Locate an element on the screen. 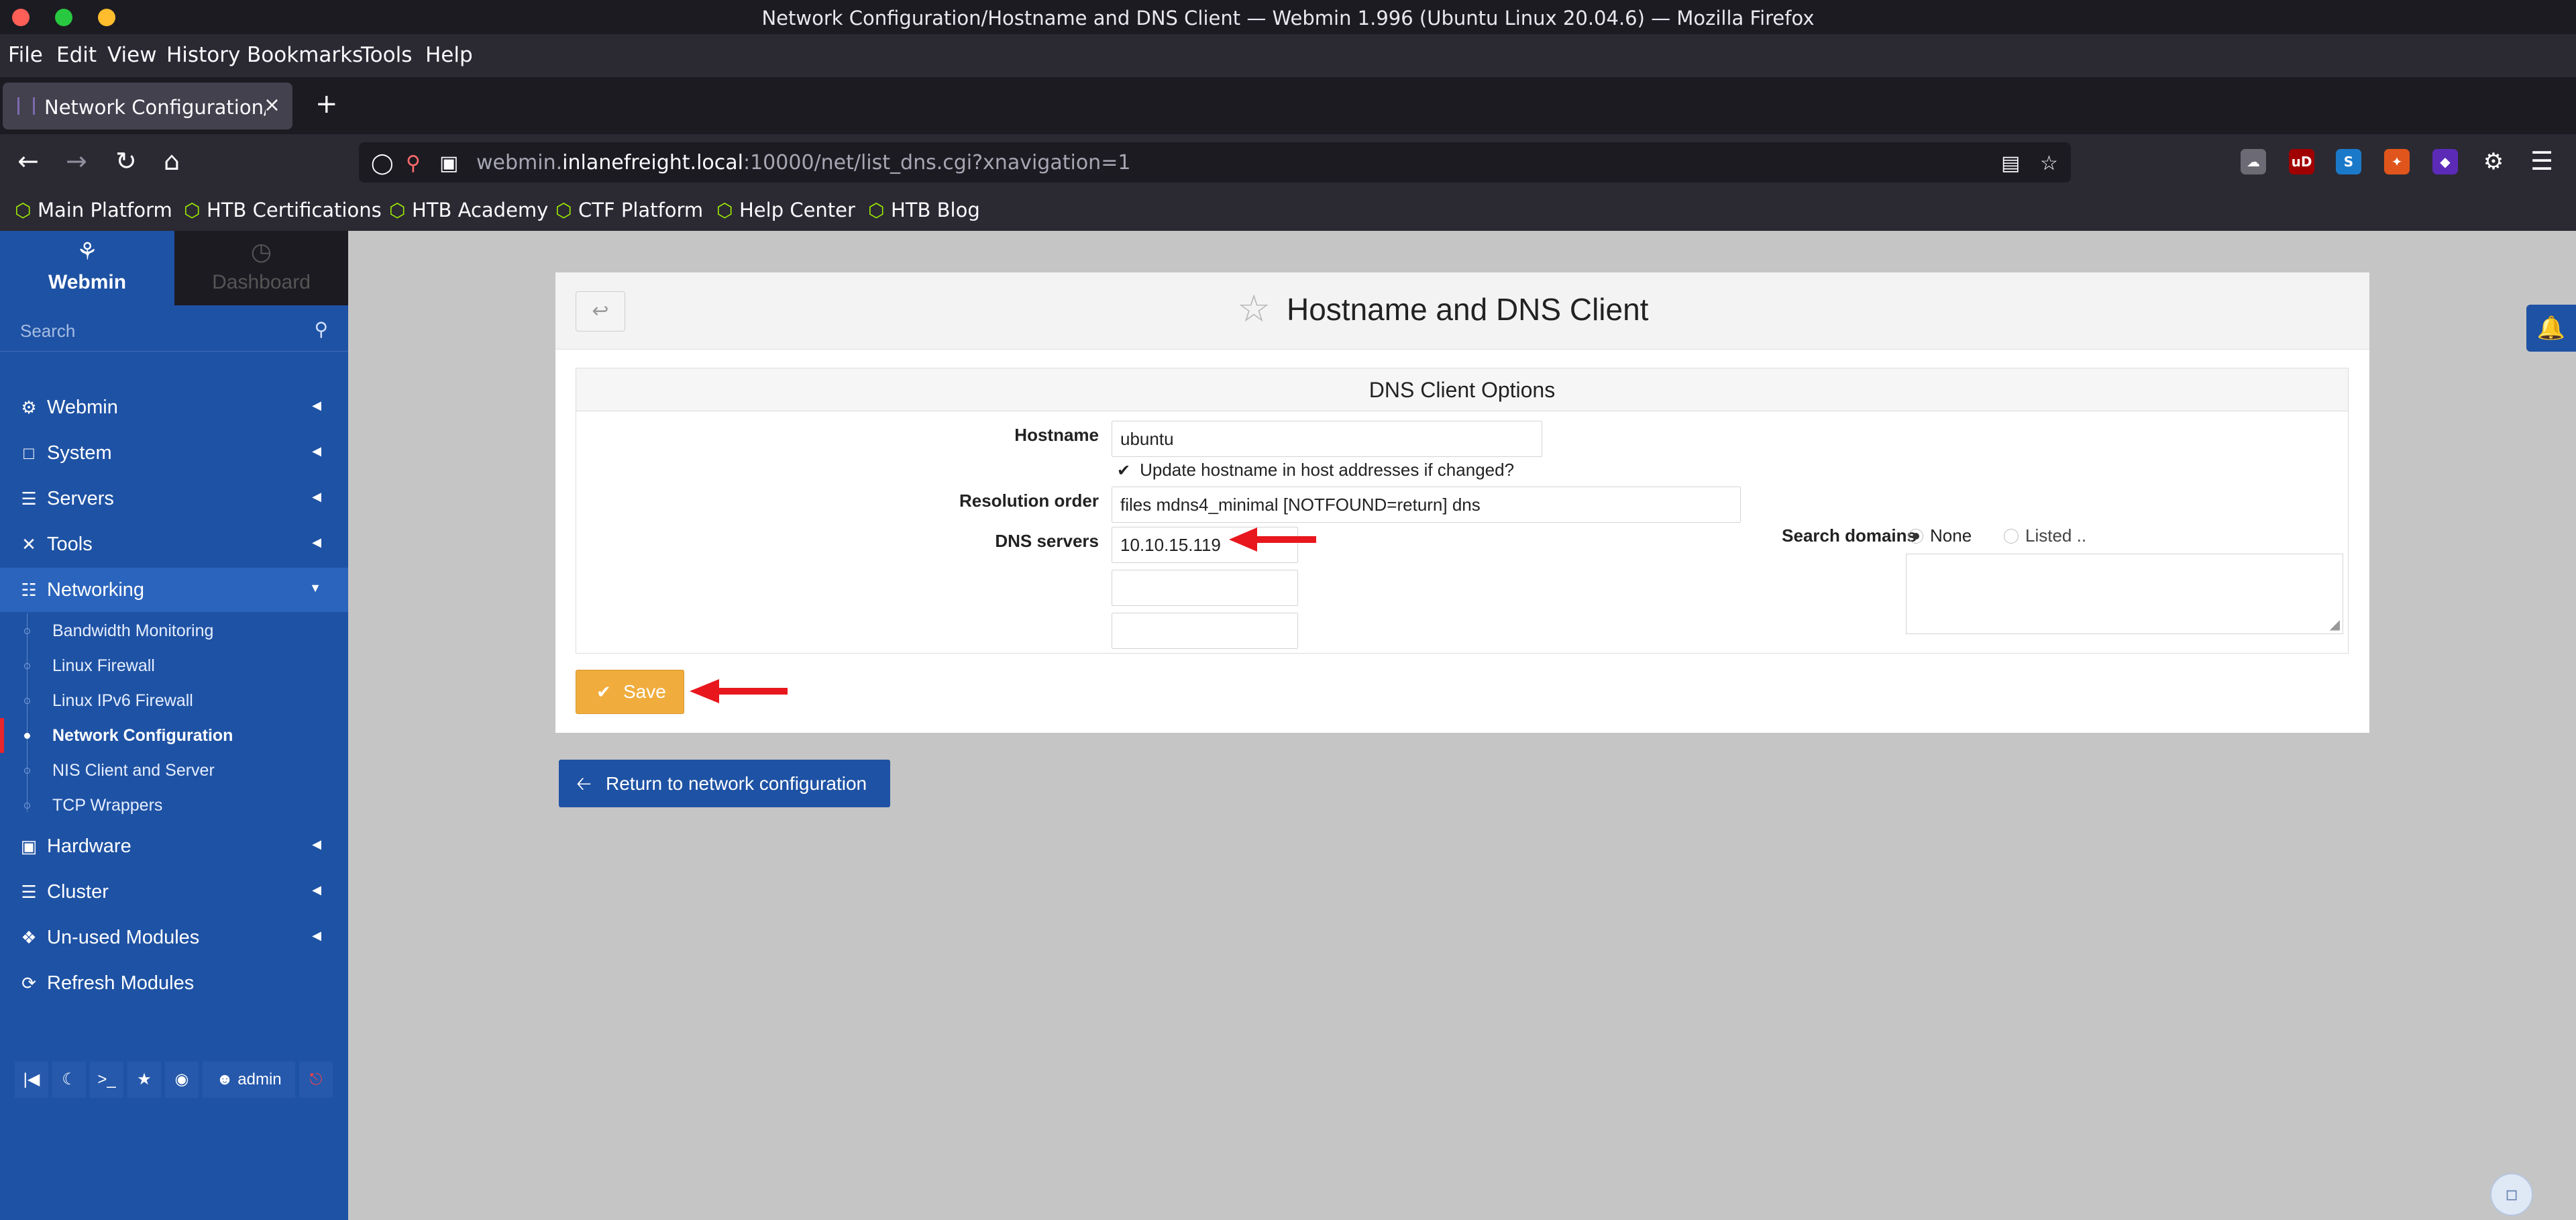 This screenshot has width=2576, height=1220. sidebar-subitem-nis-client-and-server: NIS Client and Server is located at coordinates (174, 770).